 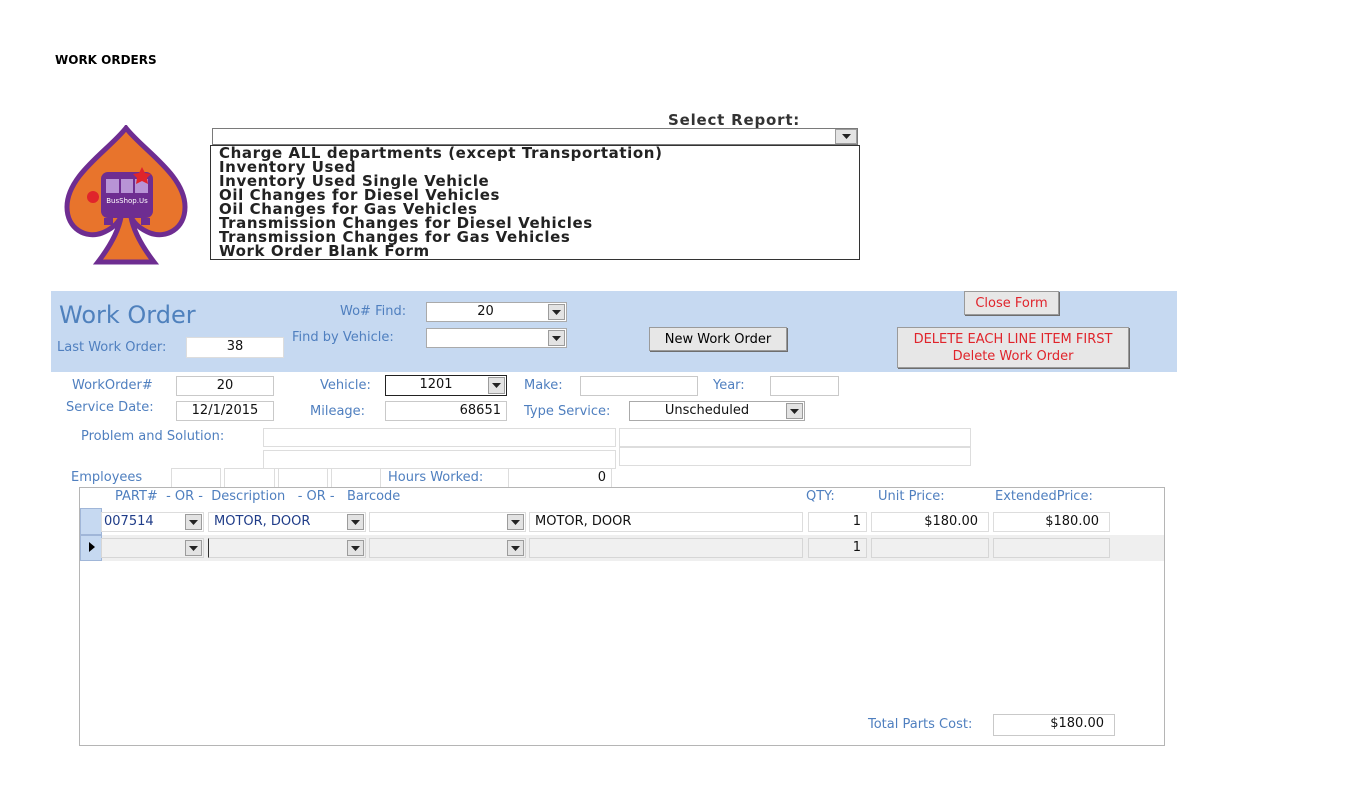 What do you see at coordinates (846, 136) in the screenshot?
I see `select-report-dropdown-button` at bounding box center [846, 136].